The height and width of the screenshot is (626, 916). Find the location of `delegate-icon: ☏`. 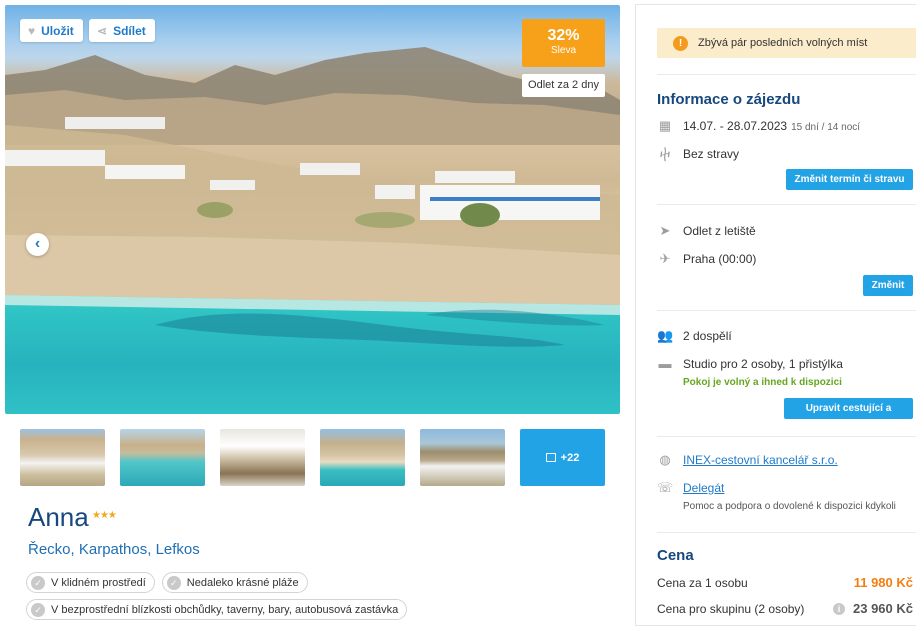

delegate-icon: ☏ is located at coordinates (665, 487).